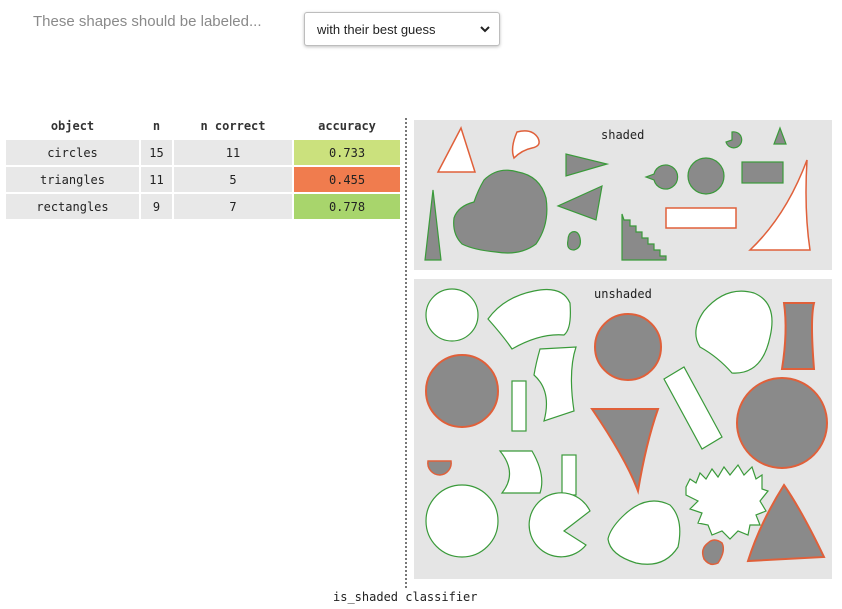 This screenshot has width=842, height=609. Describe the element at coordinates (376, 29) in the screenshot. I see `dropdown-selected-value: with their best guess` at that location.